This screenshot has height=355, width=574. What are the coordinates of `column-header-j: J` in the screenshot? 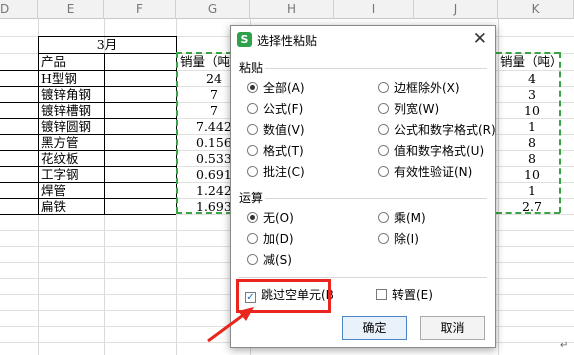 It's located at (456, 9).